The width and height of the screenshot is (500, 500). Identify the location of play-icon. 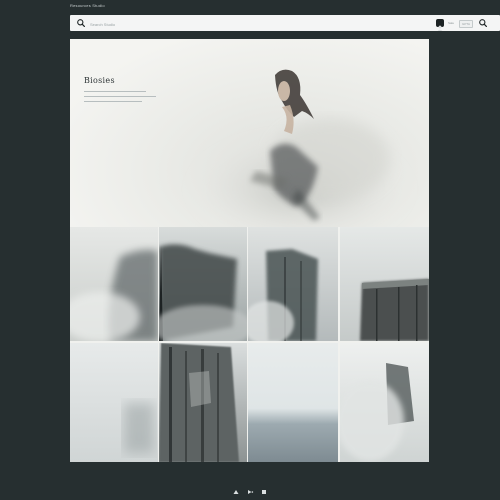
(250, 492).